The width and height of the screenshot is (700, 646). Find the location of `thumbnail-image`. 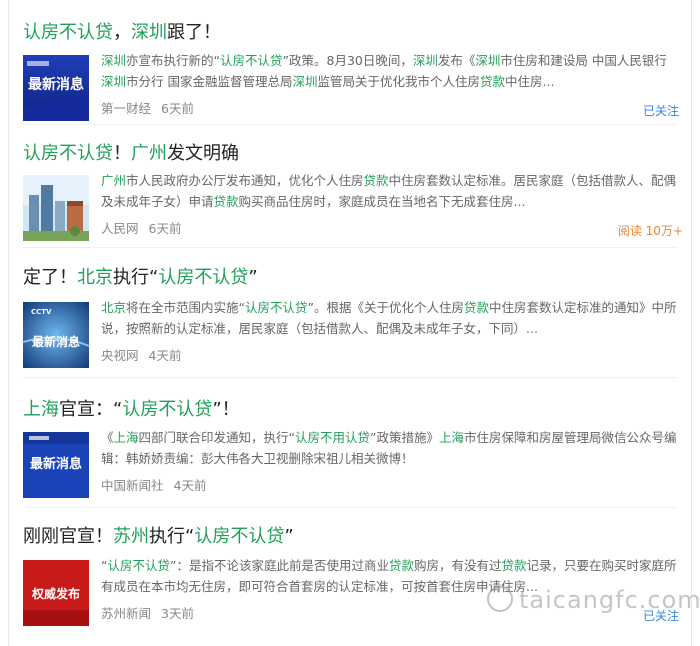

thumbnail-image is located at coordinates (56, 208).